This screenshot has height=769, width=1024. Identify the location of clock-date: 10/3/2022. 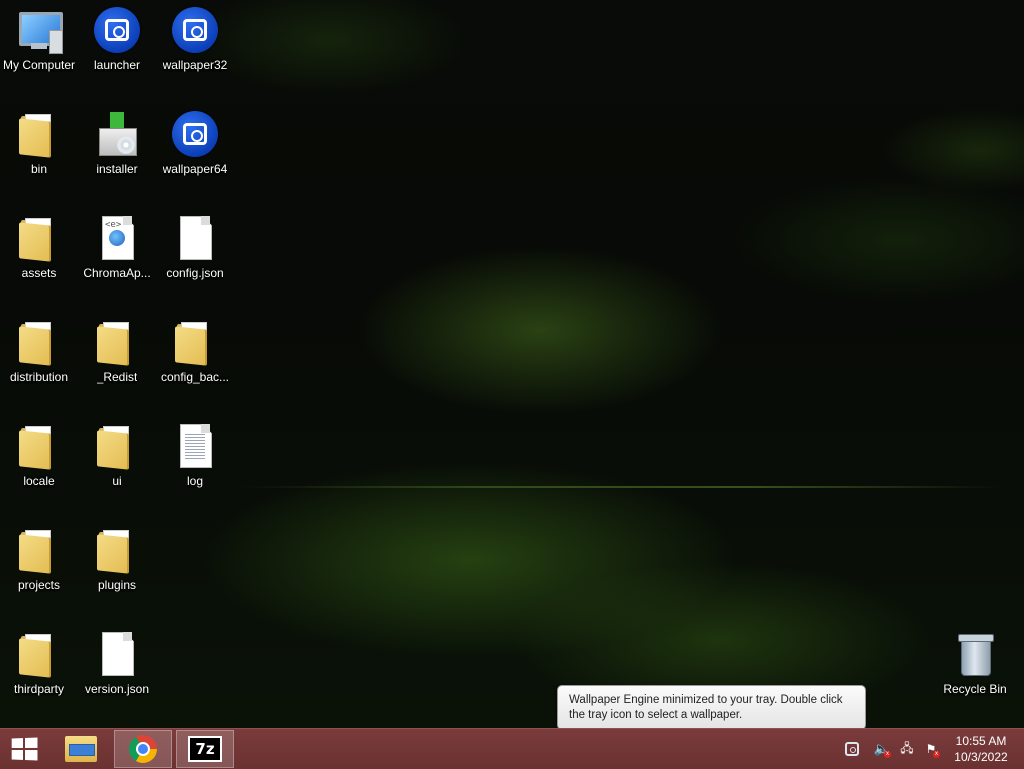
(981, 757).